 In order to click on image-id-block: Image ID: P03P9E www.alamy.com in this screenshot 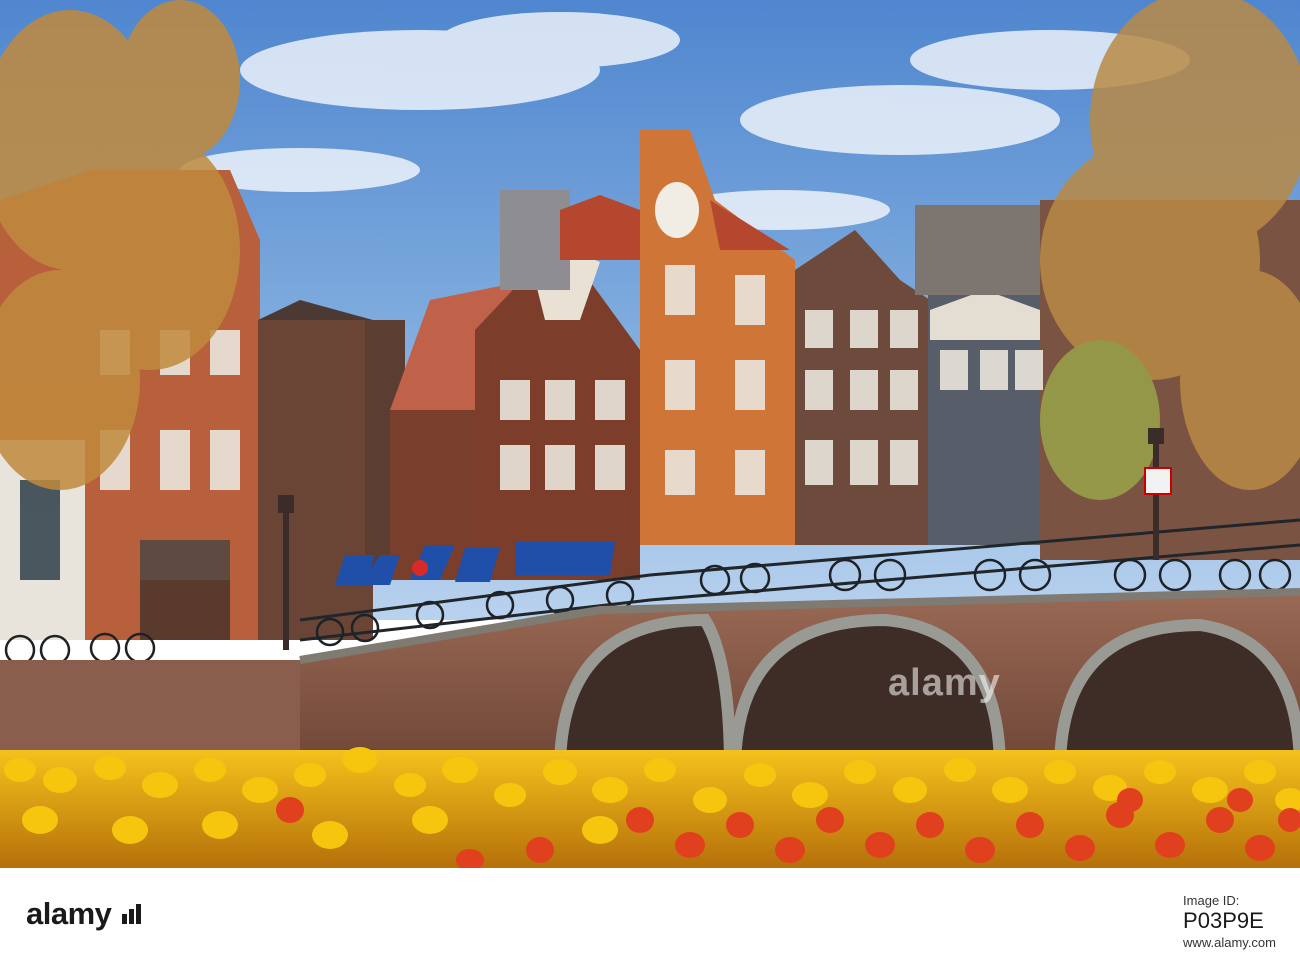, I will do `click(1229, 921)`.